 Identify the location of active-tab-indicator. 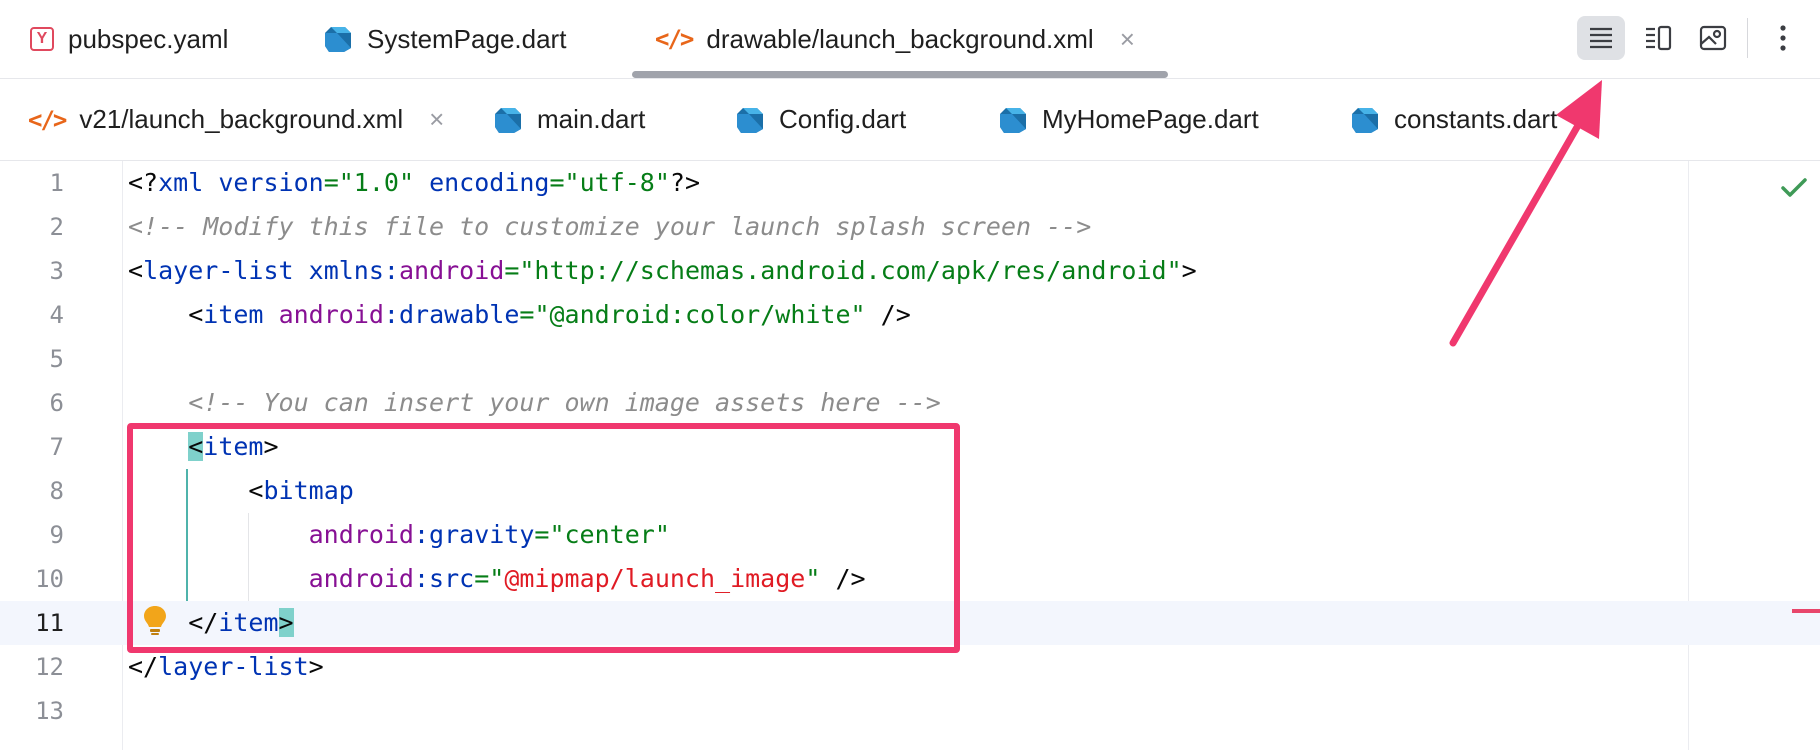
(900, 74).